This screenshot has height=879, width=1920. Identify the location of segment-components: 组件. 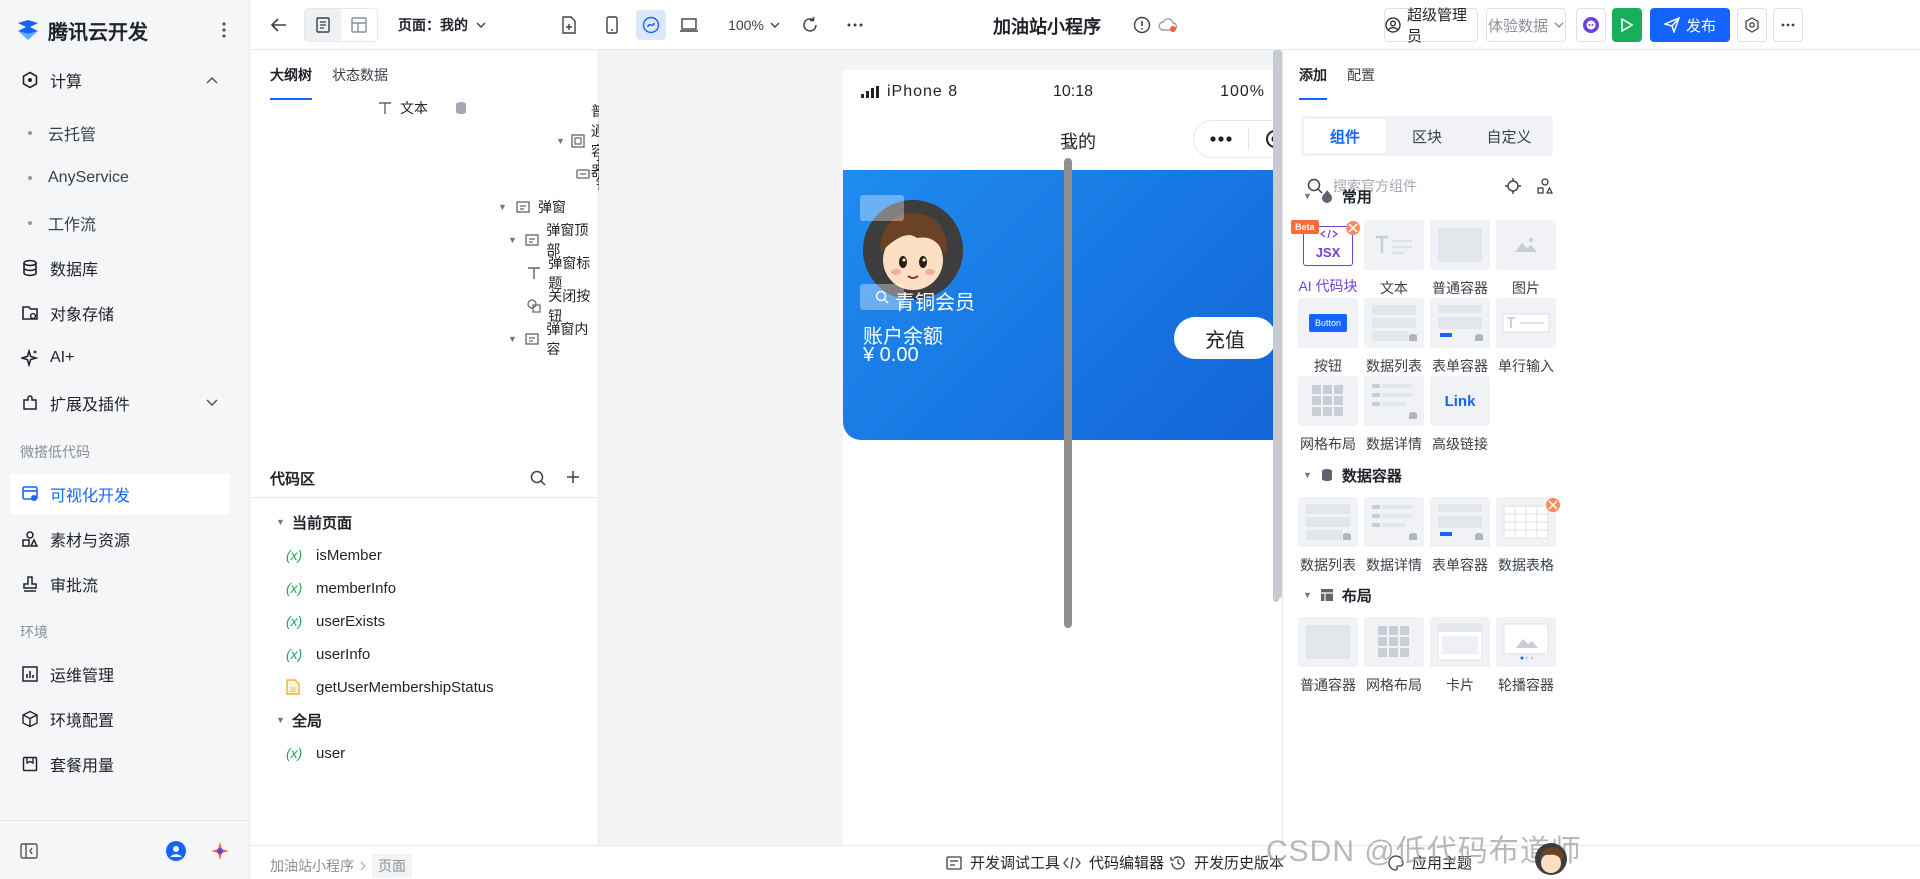
(1345, 136).